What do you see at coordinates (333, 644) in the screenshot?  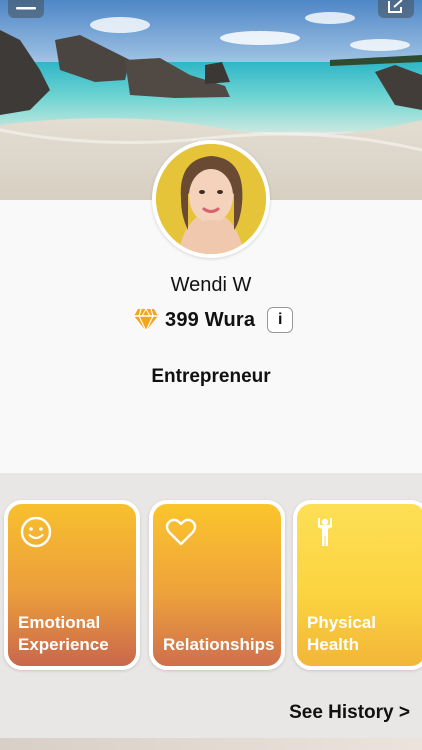 I see `tile-label-line2: Health` at bounding box center [333, 644].